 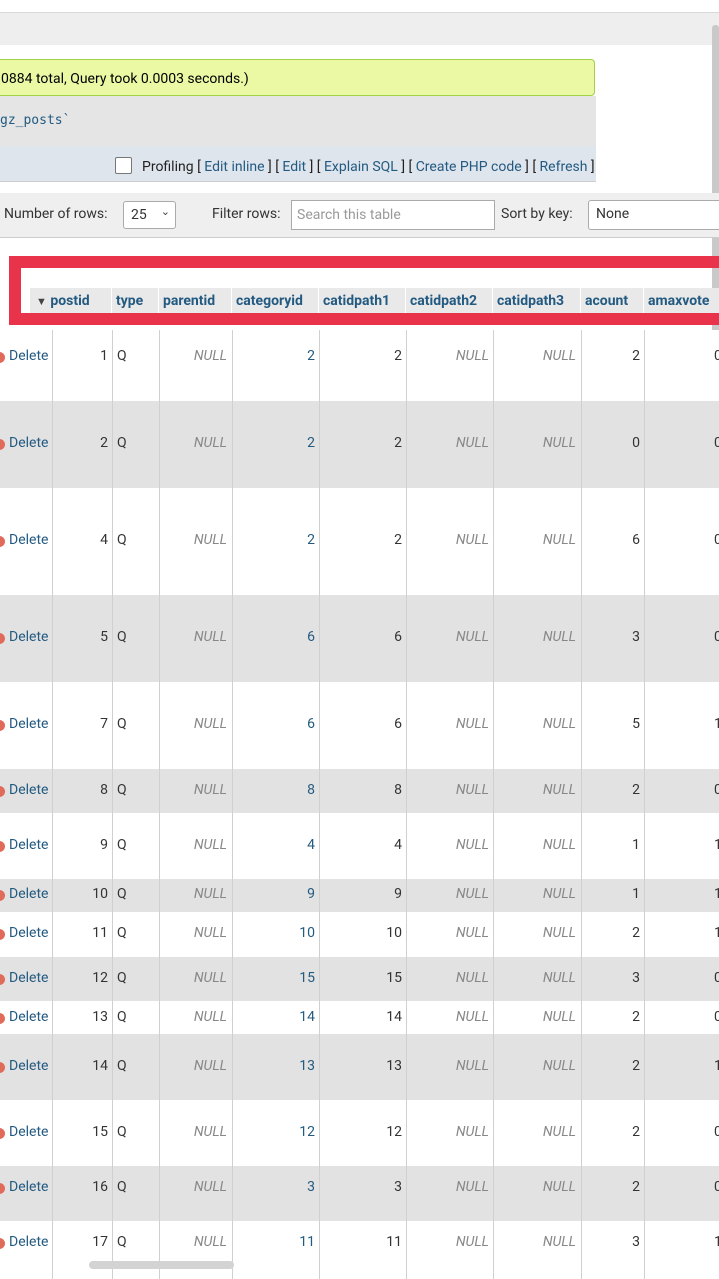 What do you see at coordinates (311, 1187) in the screenshot?
I see `cell-categoryid: 3` at bounding box center [311, 1187].